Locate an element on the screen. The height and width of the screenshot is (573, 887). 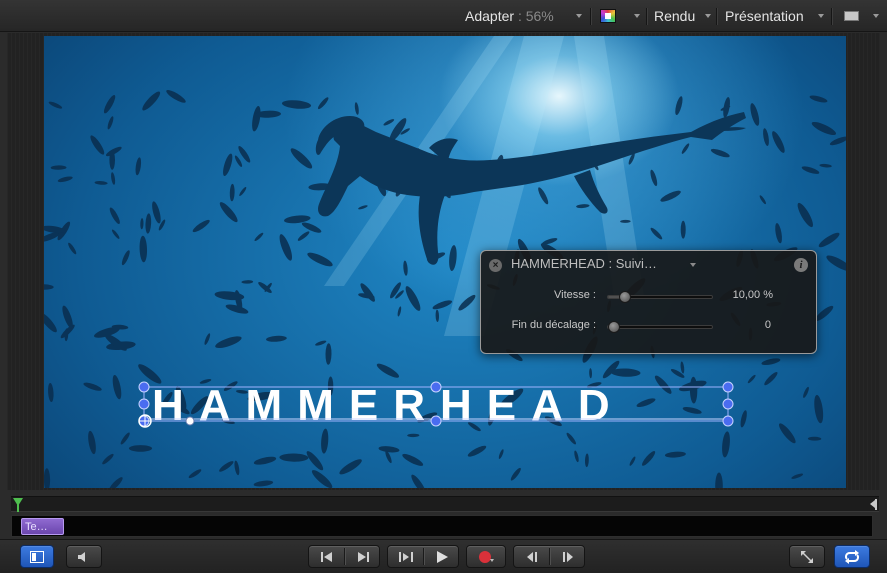
info-icon: i is located at coordinates (801, 265).